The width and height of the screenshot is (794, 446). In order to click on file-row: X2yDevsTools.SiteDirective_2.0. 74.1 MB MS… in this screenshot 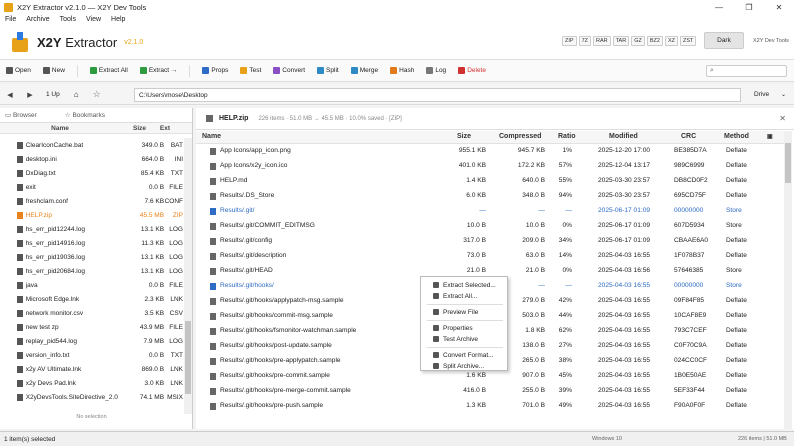, I will do `click(91, 397)`.